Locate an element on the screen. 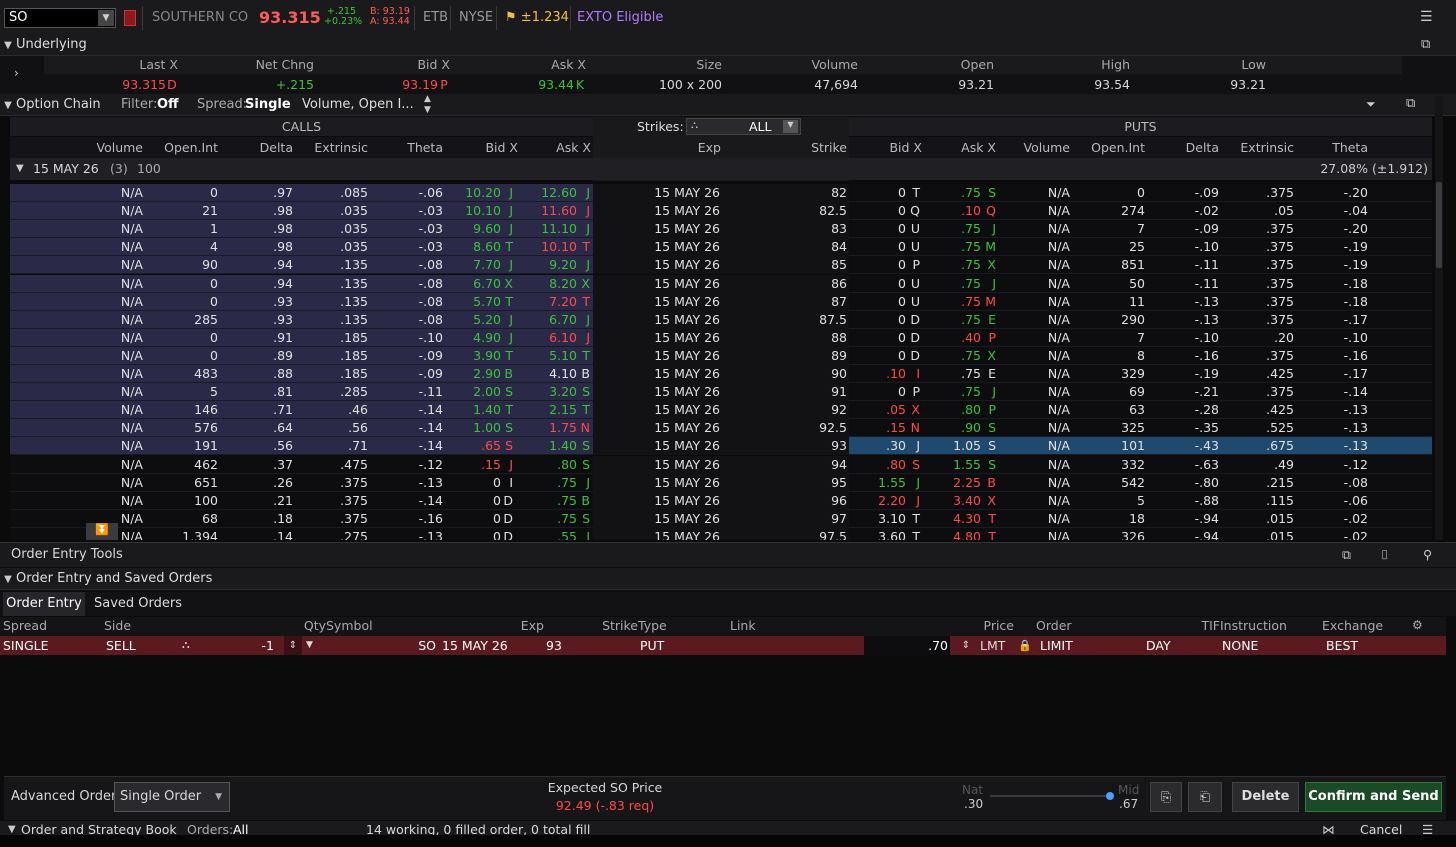 The image size is (1456, 847). call-ask: 5.10 is located at coordinates (563, 355).